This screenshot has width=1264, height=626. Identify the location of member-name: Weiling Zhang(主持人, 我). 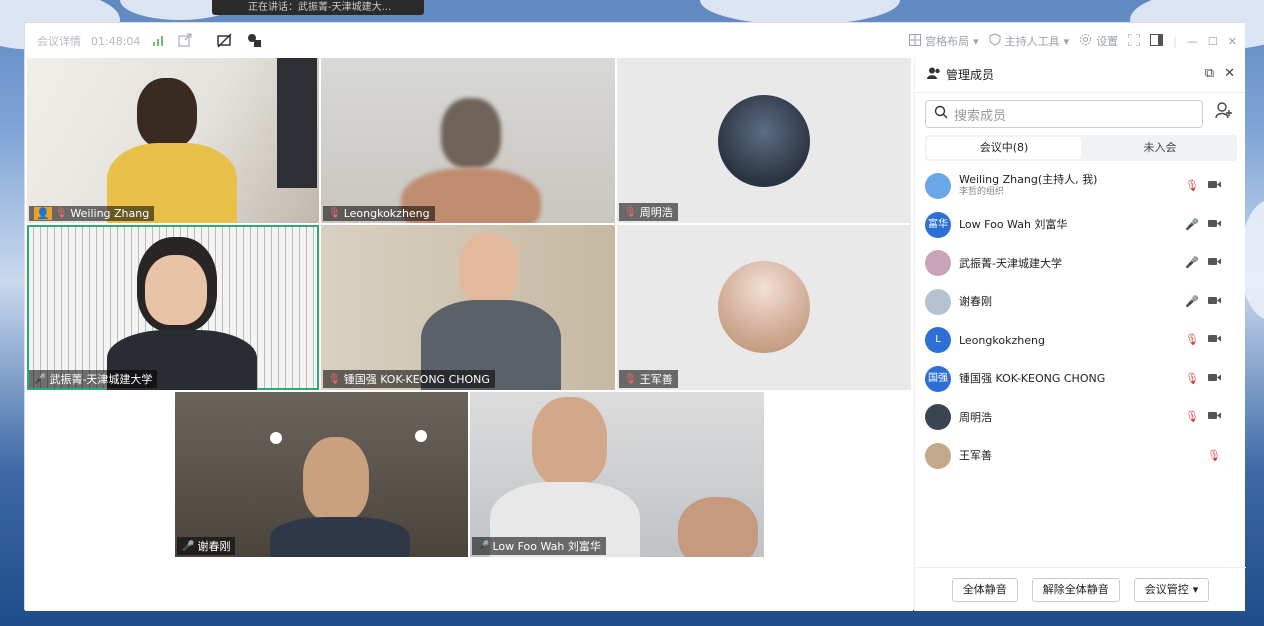
(1028, 180).